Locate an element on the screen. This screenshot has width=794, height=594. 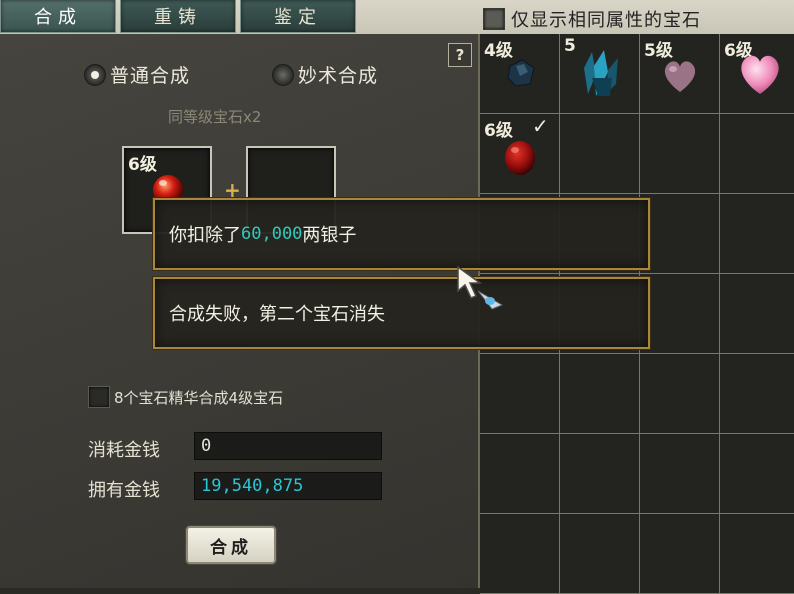
radio-selected-icon is located at coordinates (95, 74).